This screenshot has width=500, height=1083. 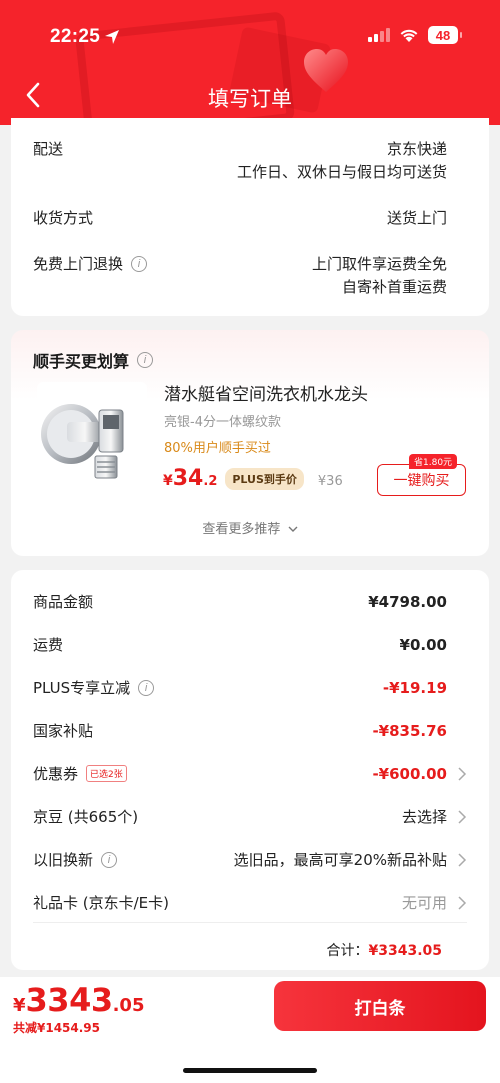 What do you see at coordinates (416, 218) in the screenshot?
I see `receive-method-value: 送货上门` at bounding box center [416, 218].